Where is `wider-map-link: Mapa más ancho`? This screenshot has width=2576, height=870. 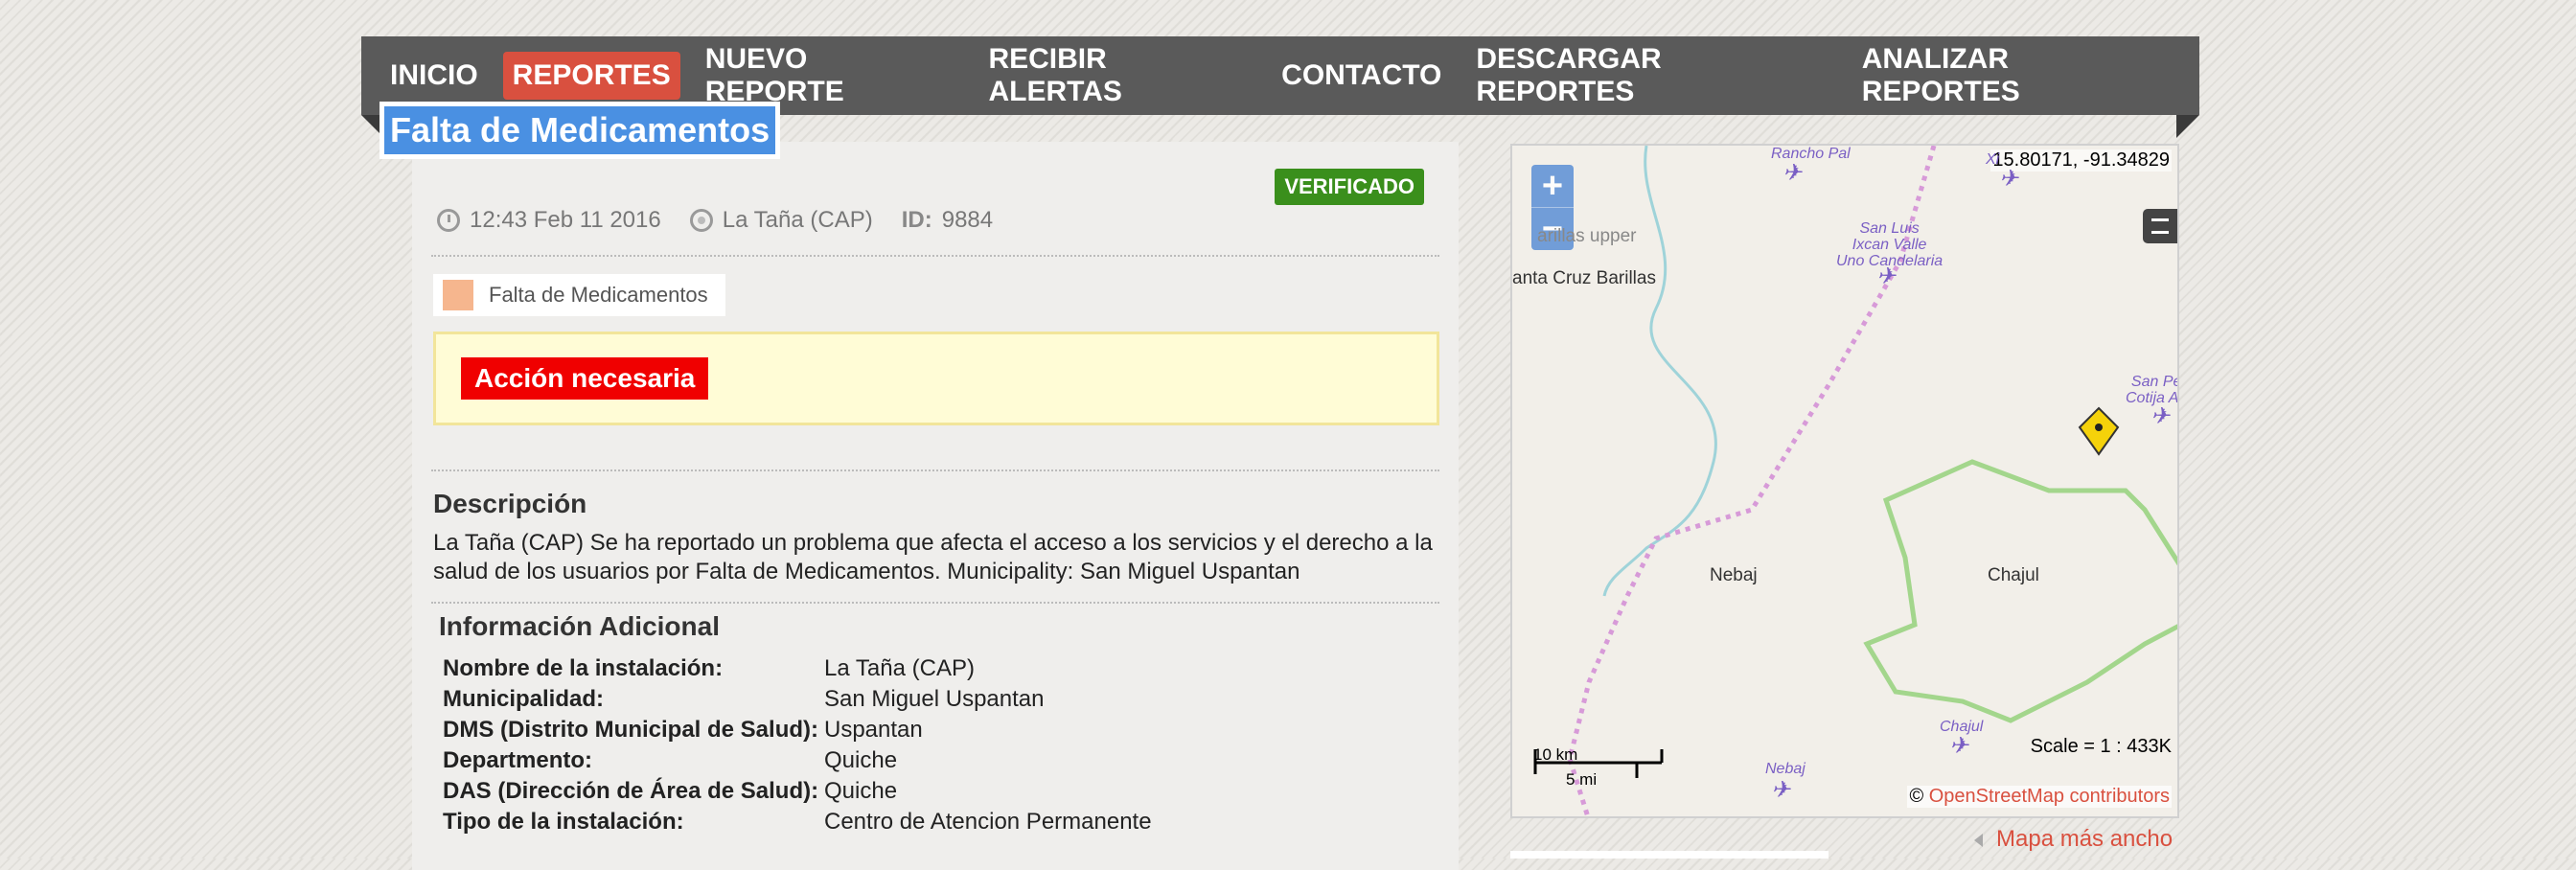 wider-map-link: Mapa más ancho is located at coordinates (2073, 839).